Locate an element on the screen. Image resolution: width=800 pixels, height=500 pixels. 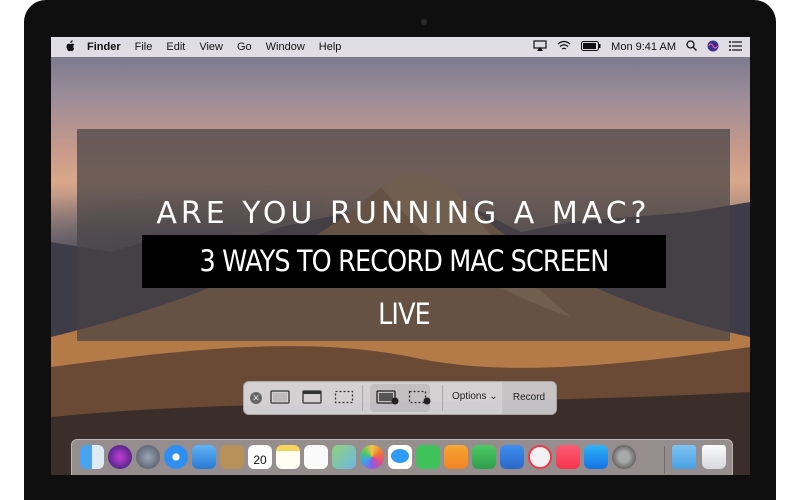
news-icon is located at coordinates (540, 457).